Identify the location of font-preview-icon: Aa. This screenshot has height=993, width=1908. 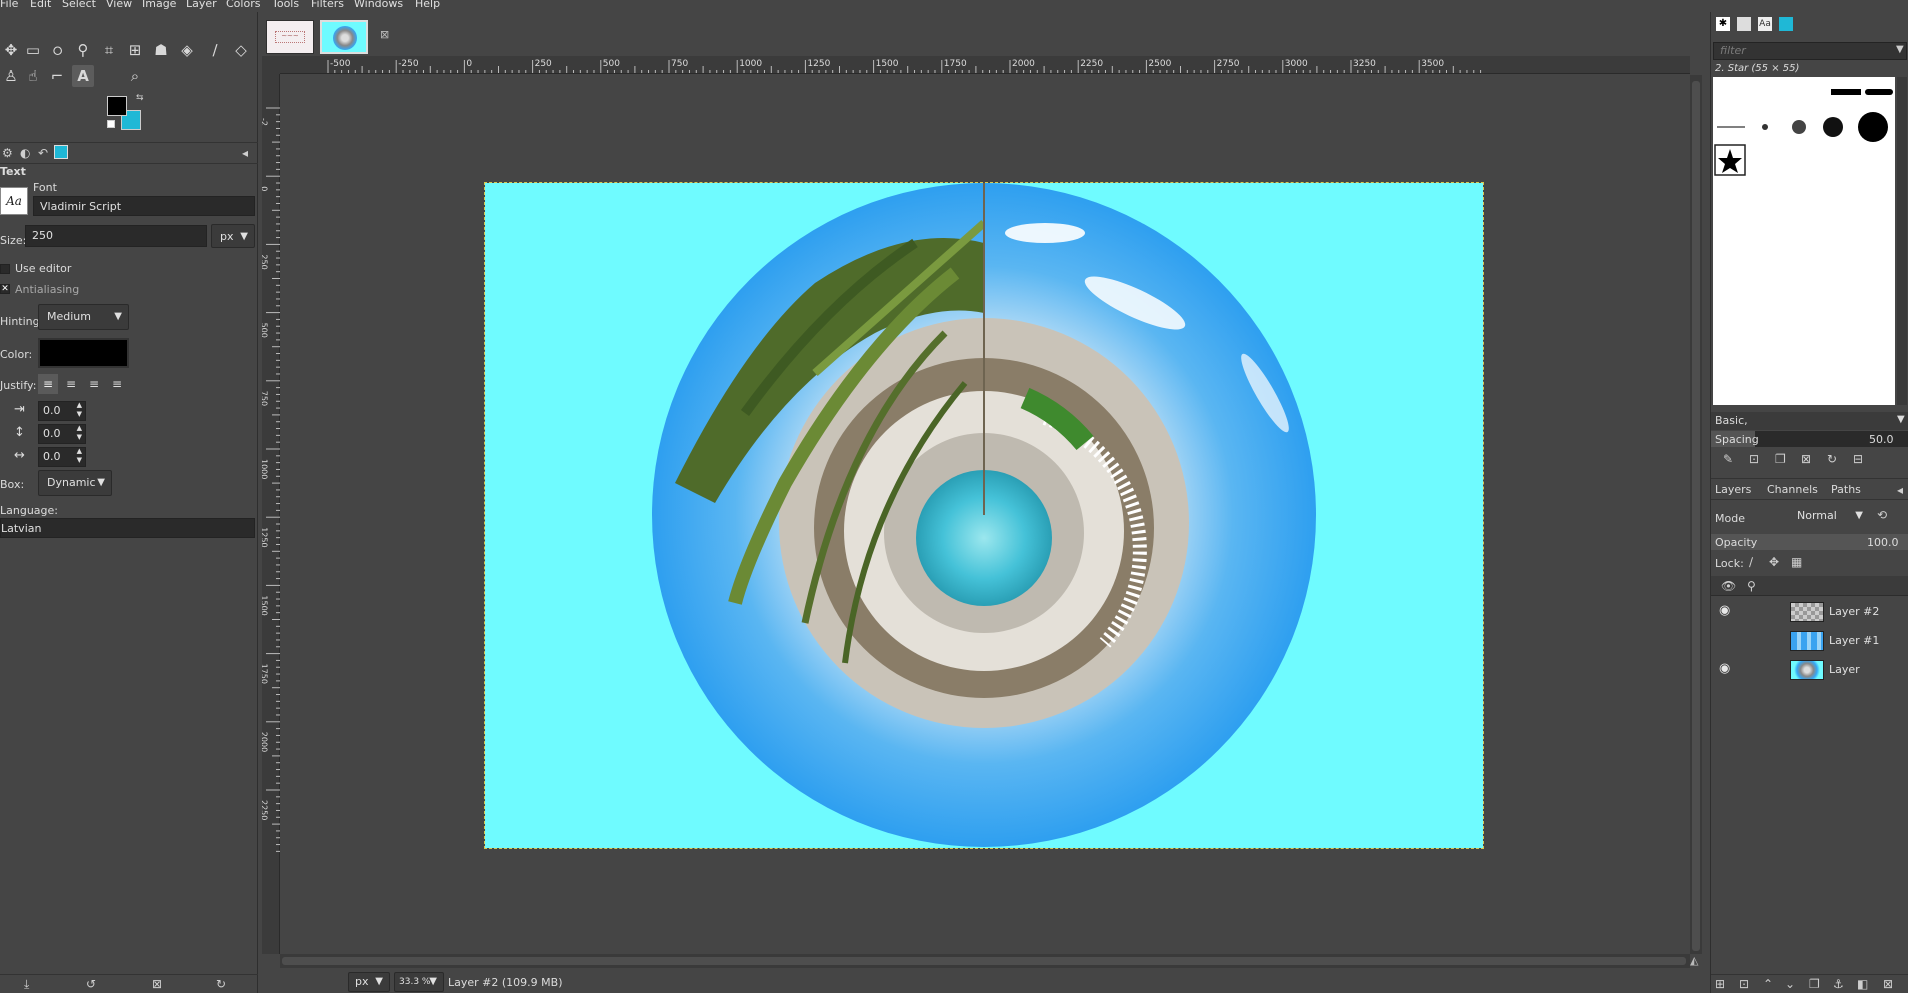
(14, 201).